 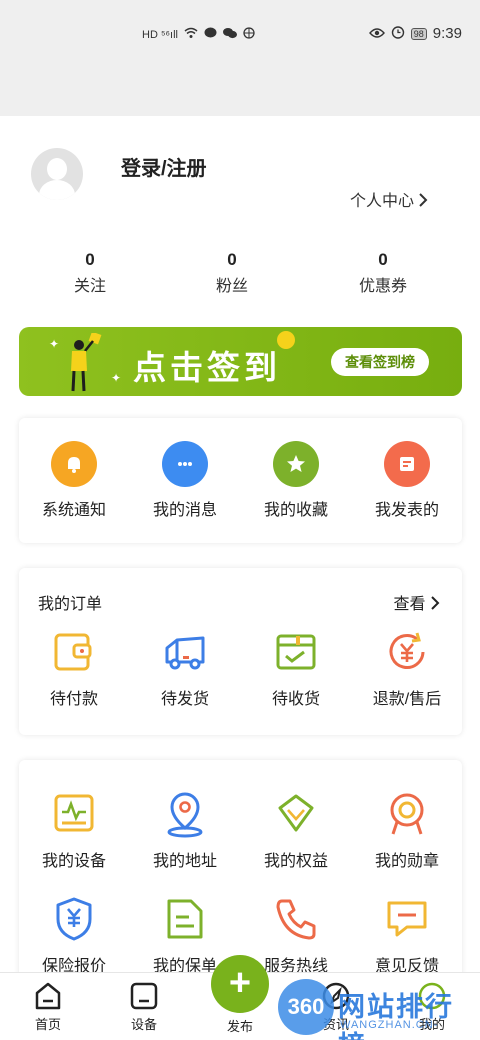 I want to click on avatar, so click(x=57, y=174).